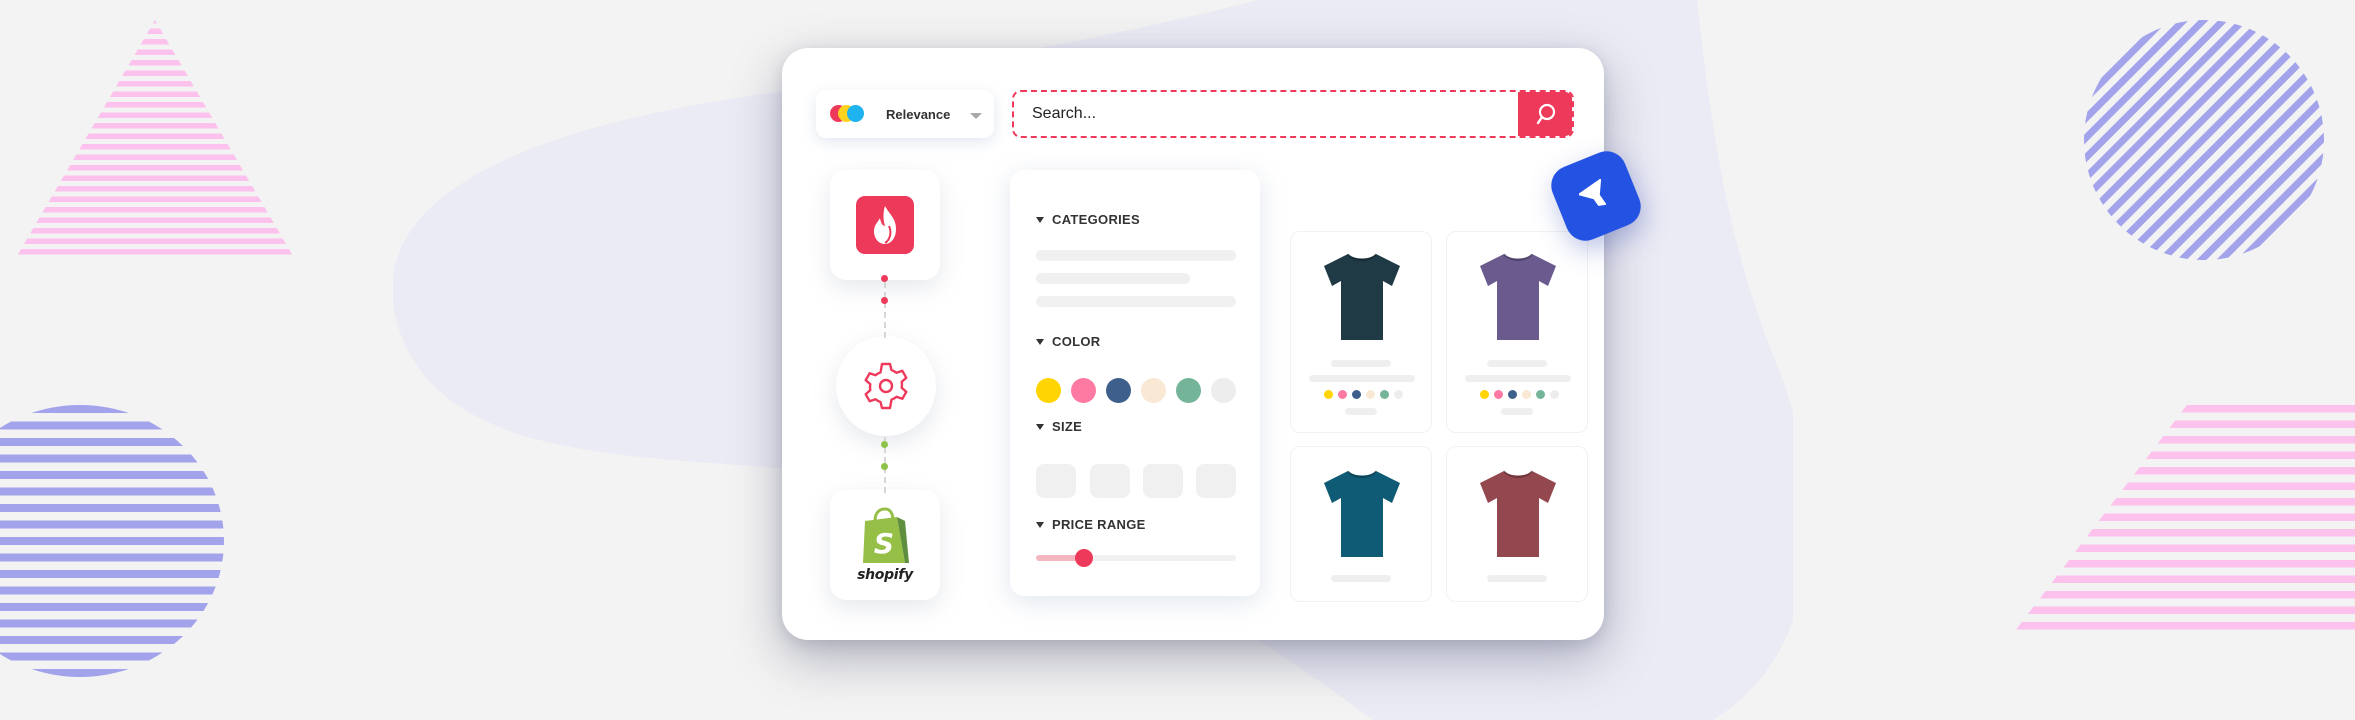 This screenshot has width=2355, height=720. What do you see at coordinates (1266, 114) in the screenshot?
I see `search-input` at bounding box center [1266, 114].